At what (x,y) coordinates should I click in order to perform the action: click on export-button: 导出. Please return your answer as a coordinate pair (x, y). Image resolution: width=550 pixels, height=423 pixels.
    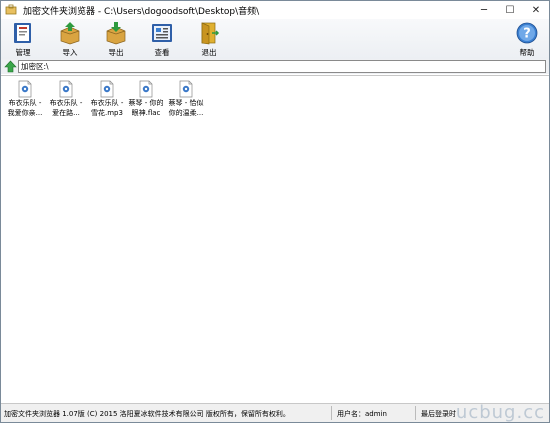
    Looking at the image, I should click on (116, 39).